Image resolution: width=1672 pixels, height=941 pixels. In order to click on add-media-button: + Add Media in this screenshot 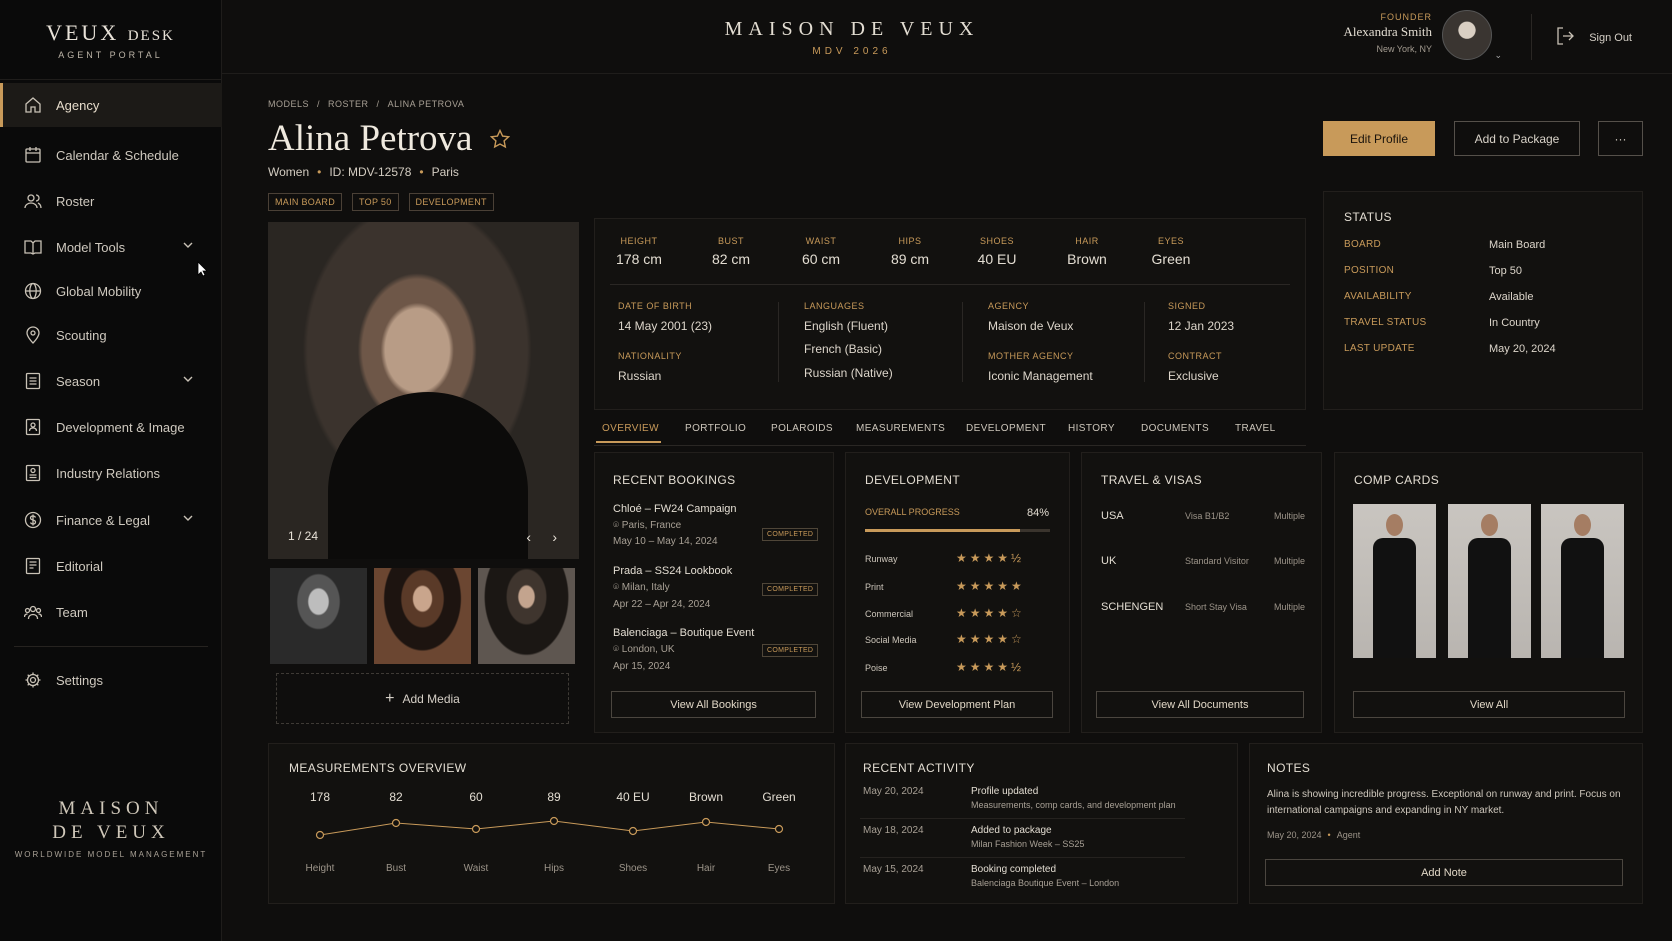, I will do `click(422, 698)`.